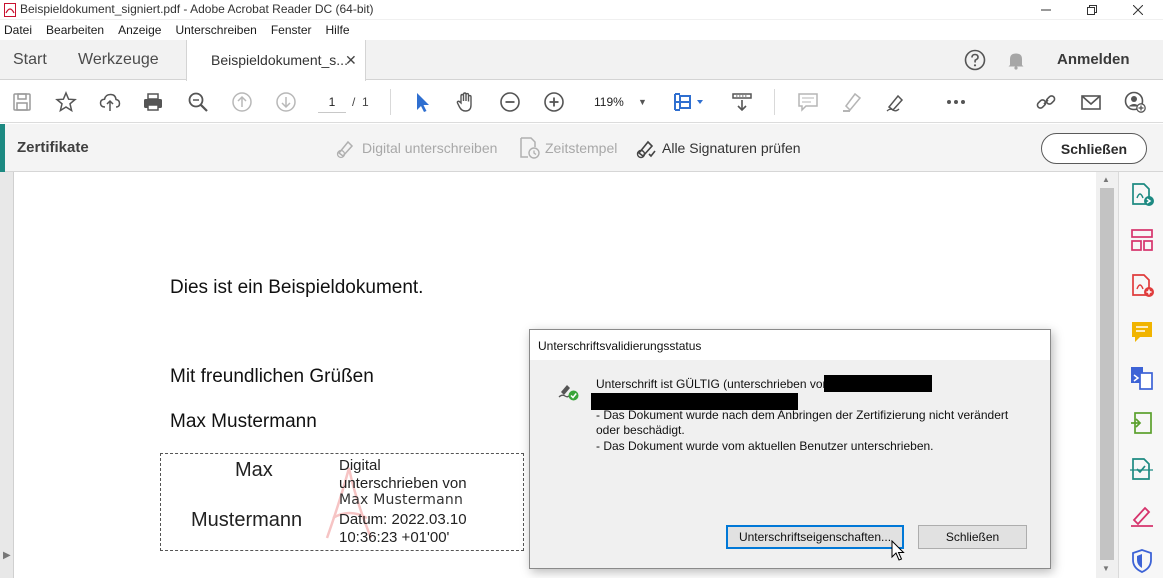 The width and height of the screenshot is (1163, 578). Describe the element at coordinates (7, 555) in the screenshot. I see `expand-left-panel-icon: ▶` at that location.